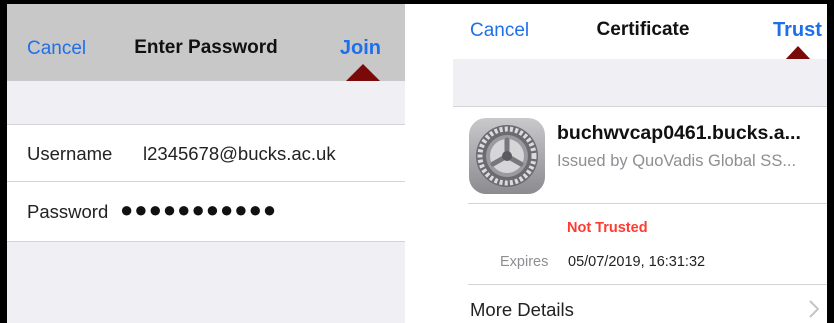  Describe the element at coordinates (797, 30) in the screenshot. I see `trust-button: Trust` at that location.